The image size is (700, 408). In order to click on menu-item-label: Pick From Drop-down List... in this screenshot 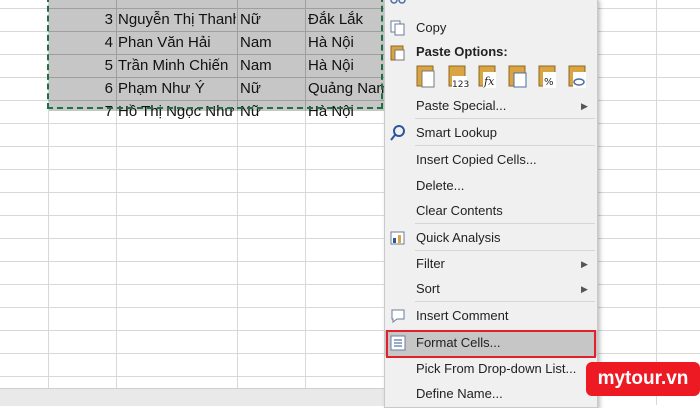, I will do `click(496, 368)`.